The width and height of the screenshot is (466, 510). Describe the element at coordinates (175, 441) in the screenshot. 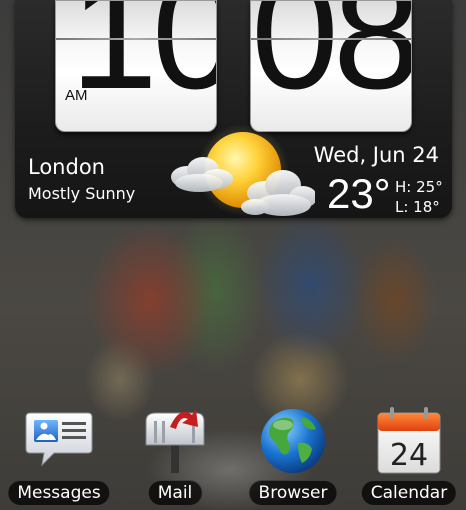

I see `mailbox-icon` at that location.